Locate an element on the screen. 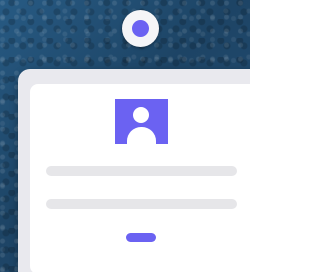 Image resolution: width=320 pixels, height=272 pixels. lanyard-dot is located at coordinates (140, 28).